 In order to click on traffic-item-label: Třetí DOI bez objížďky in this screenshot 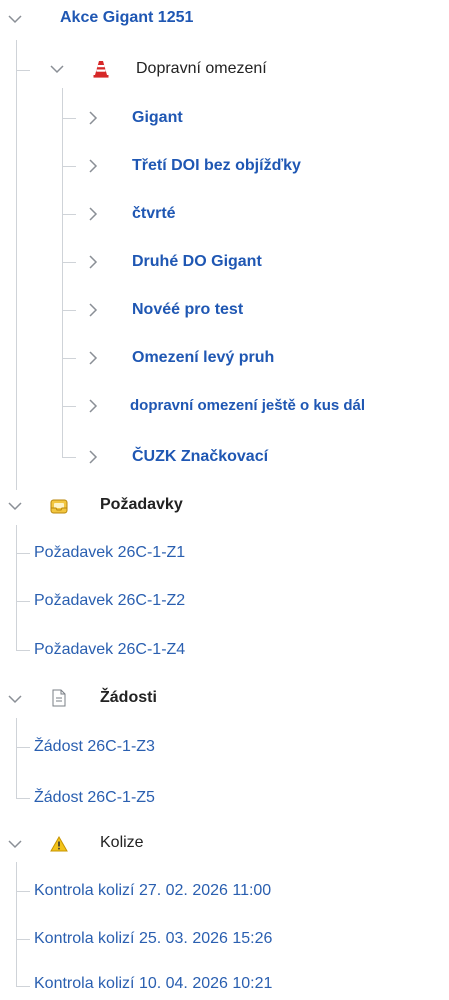, I will do `click(216, 166)`.